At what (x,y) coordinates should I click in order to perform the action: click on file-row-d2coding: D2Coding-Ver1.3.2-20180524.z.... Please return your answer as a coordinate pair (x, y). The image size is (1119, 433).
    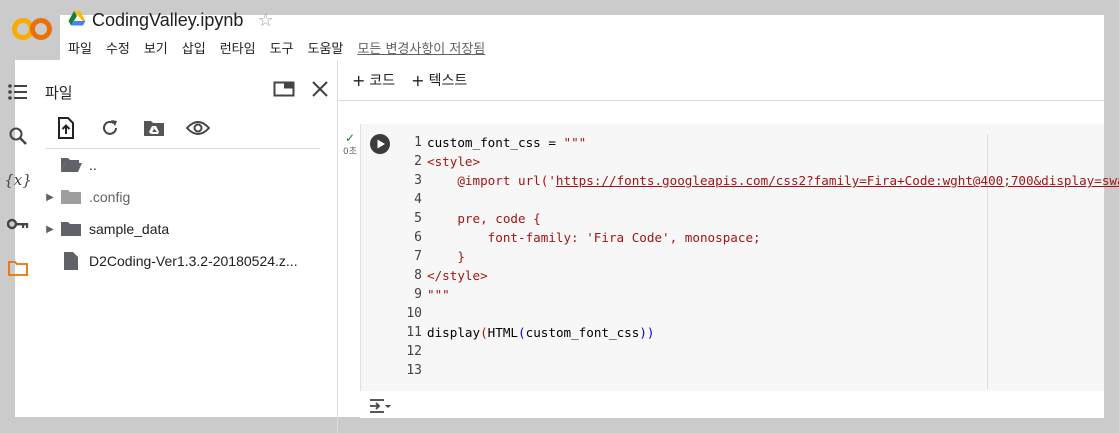
    Looking at the image, I should click on (170, 261).